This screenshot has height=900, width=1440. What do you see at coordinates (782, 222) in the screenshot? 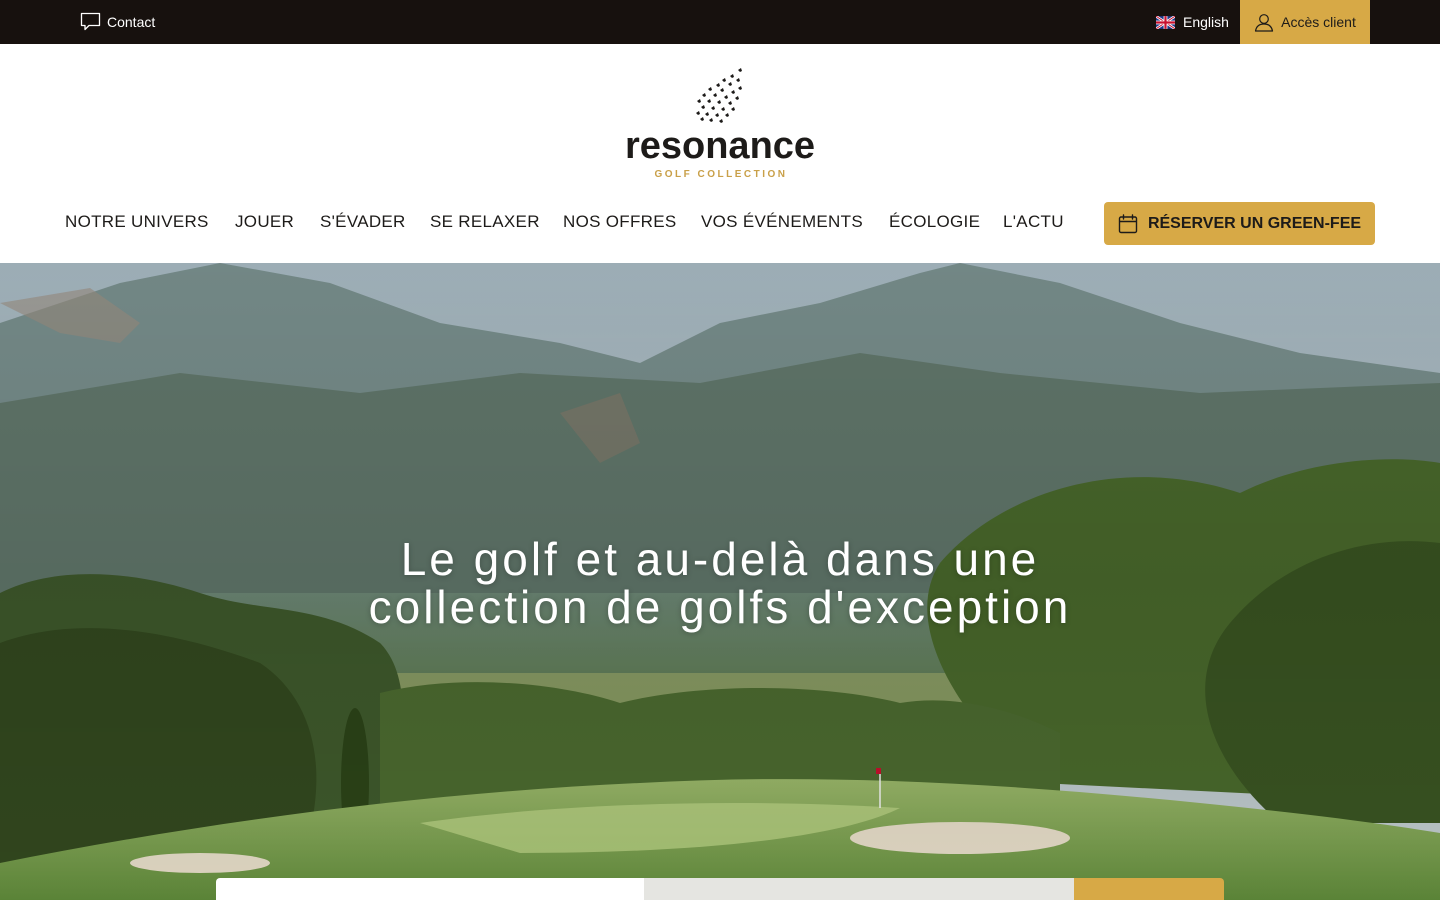
I see `nav-item-vos-evenements: VOS ÉVÉNEMENTS` at bounding box center [782, 222].